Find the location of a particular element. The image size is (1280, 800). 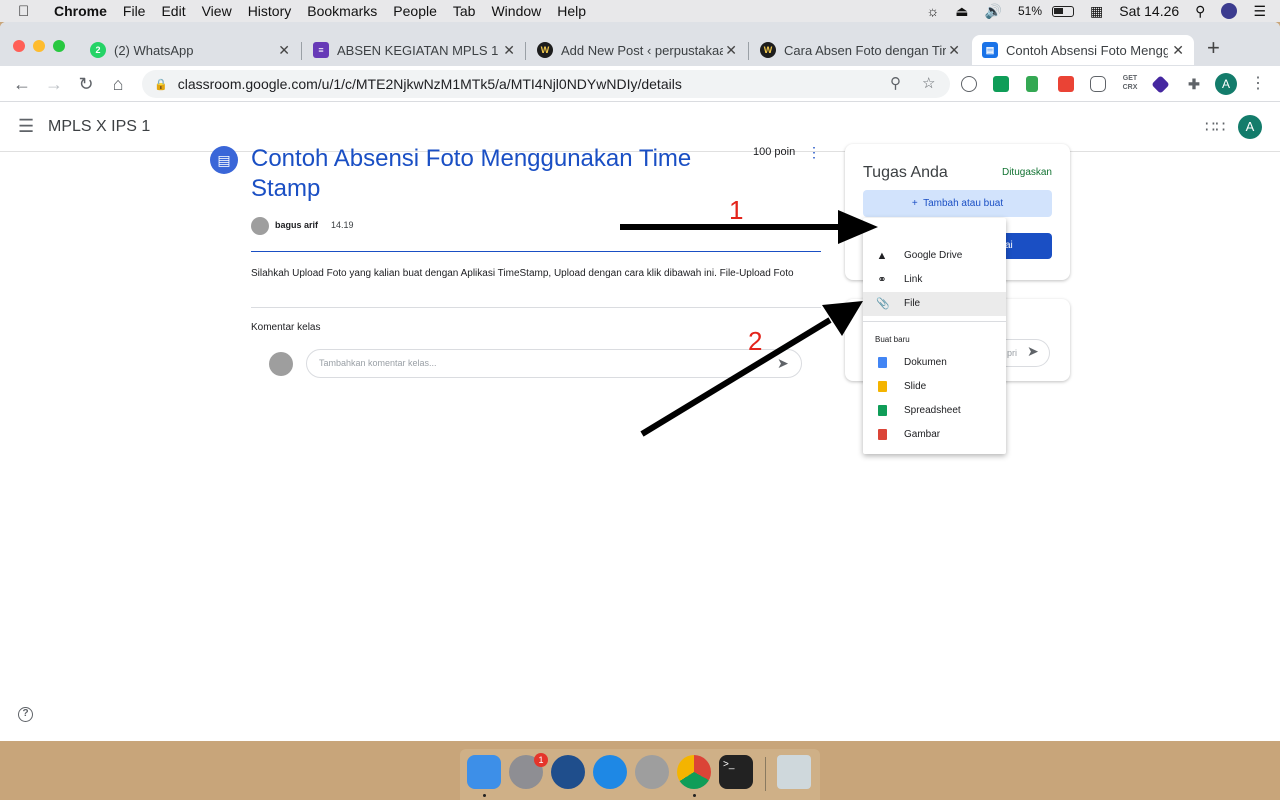

menu-edit: Edit is located at coordinates (173, 11).